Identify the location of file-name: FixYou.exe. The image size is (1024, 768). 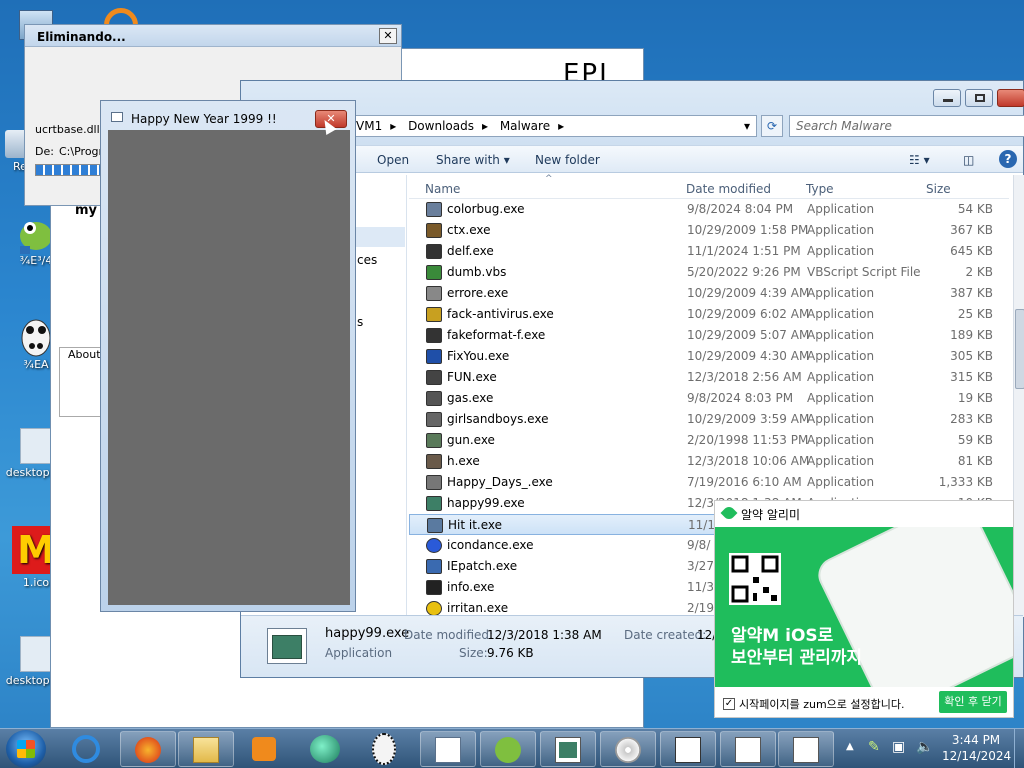
(478, 356).